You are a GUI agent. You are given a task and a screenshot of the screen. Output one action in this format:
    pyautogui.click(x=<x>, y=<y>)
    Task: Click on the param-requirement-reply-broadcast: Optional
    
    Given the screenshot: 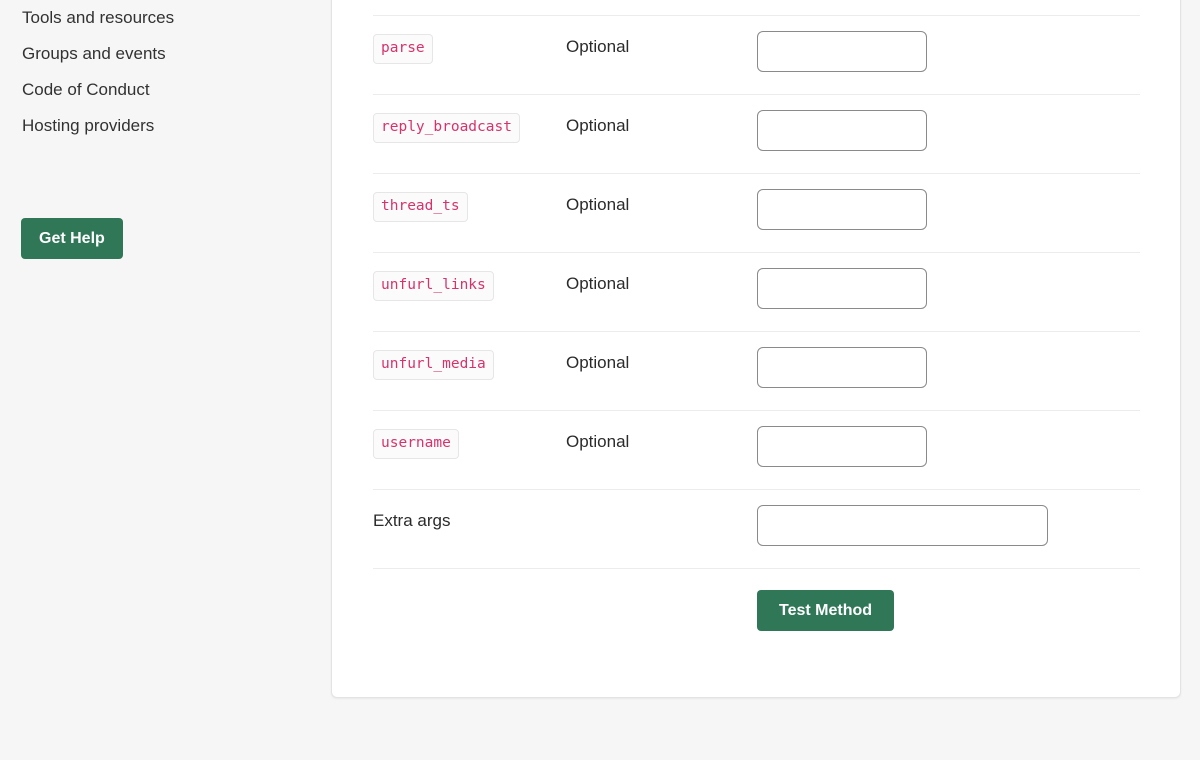 What is the action you would take?
    pyautogui.click(x=598, y=125)
    